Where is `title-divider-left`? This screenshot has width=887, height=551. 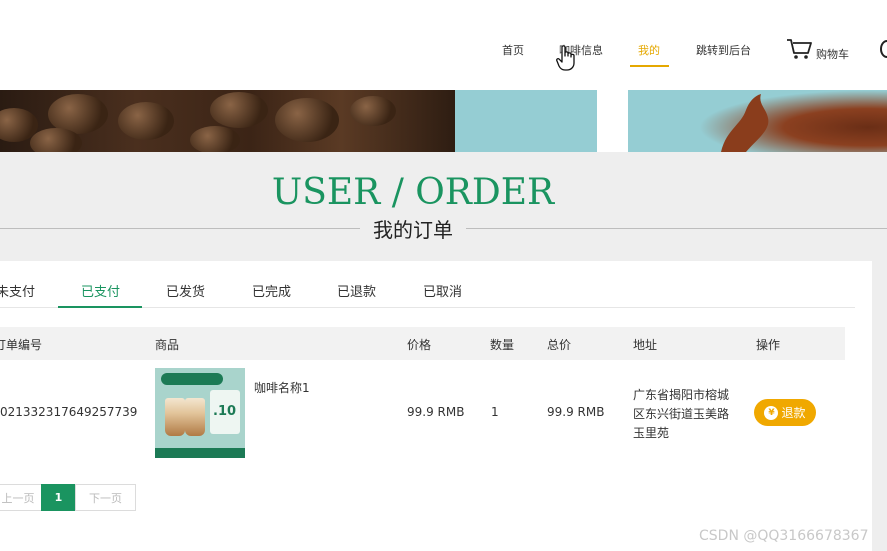 title-divider-left is located at coordinates (180, 228).